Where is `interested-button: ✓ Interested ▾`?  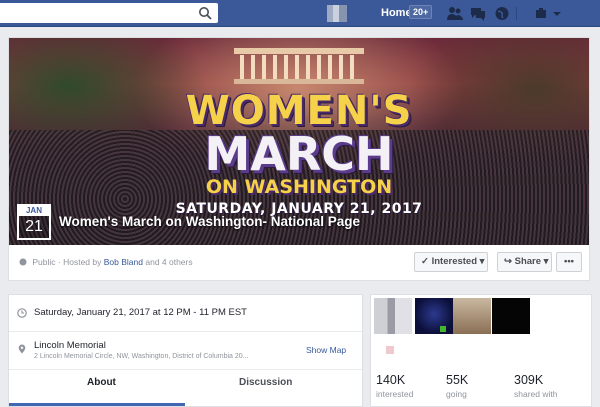 interested-button: ✓ Interested ▾ is located at coordinates (451, 262).